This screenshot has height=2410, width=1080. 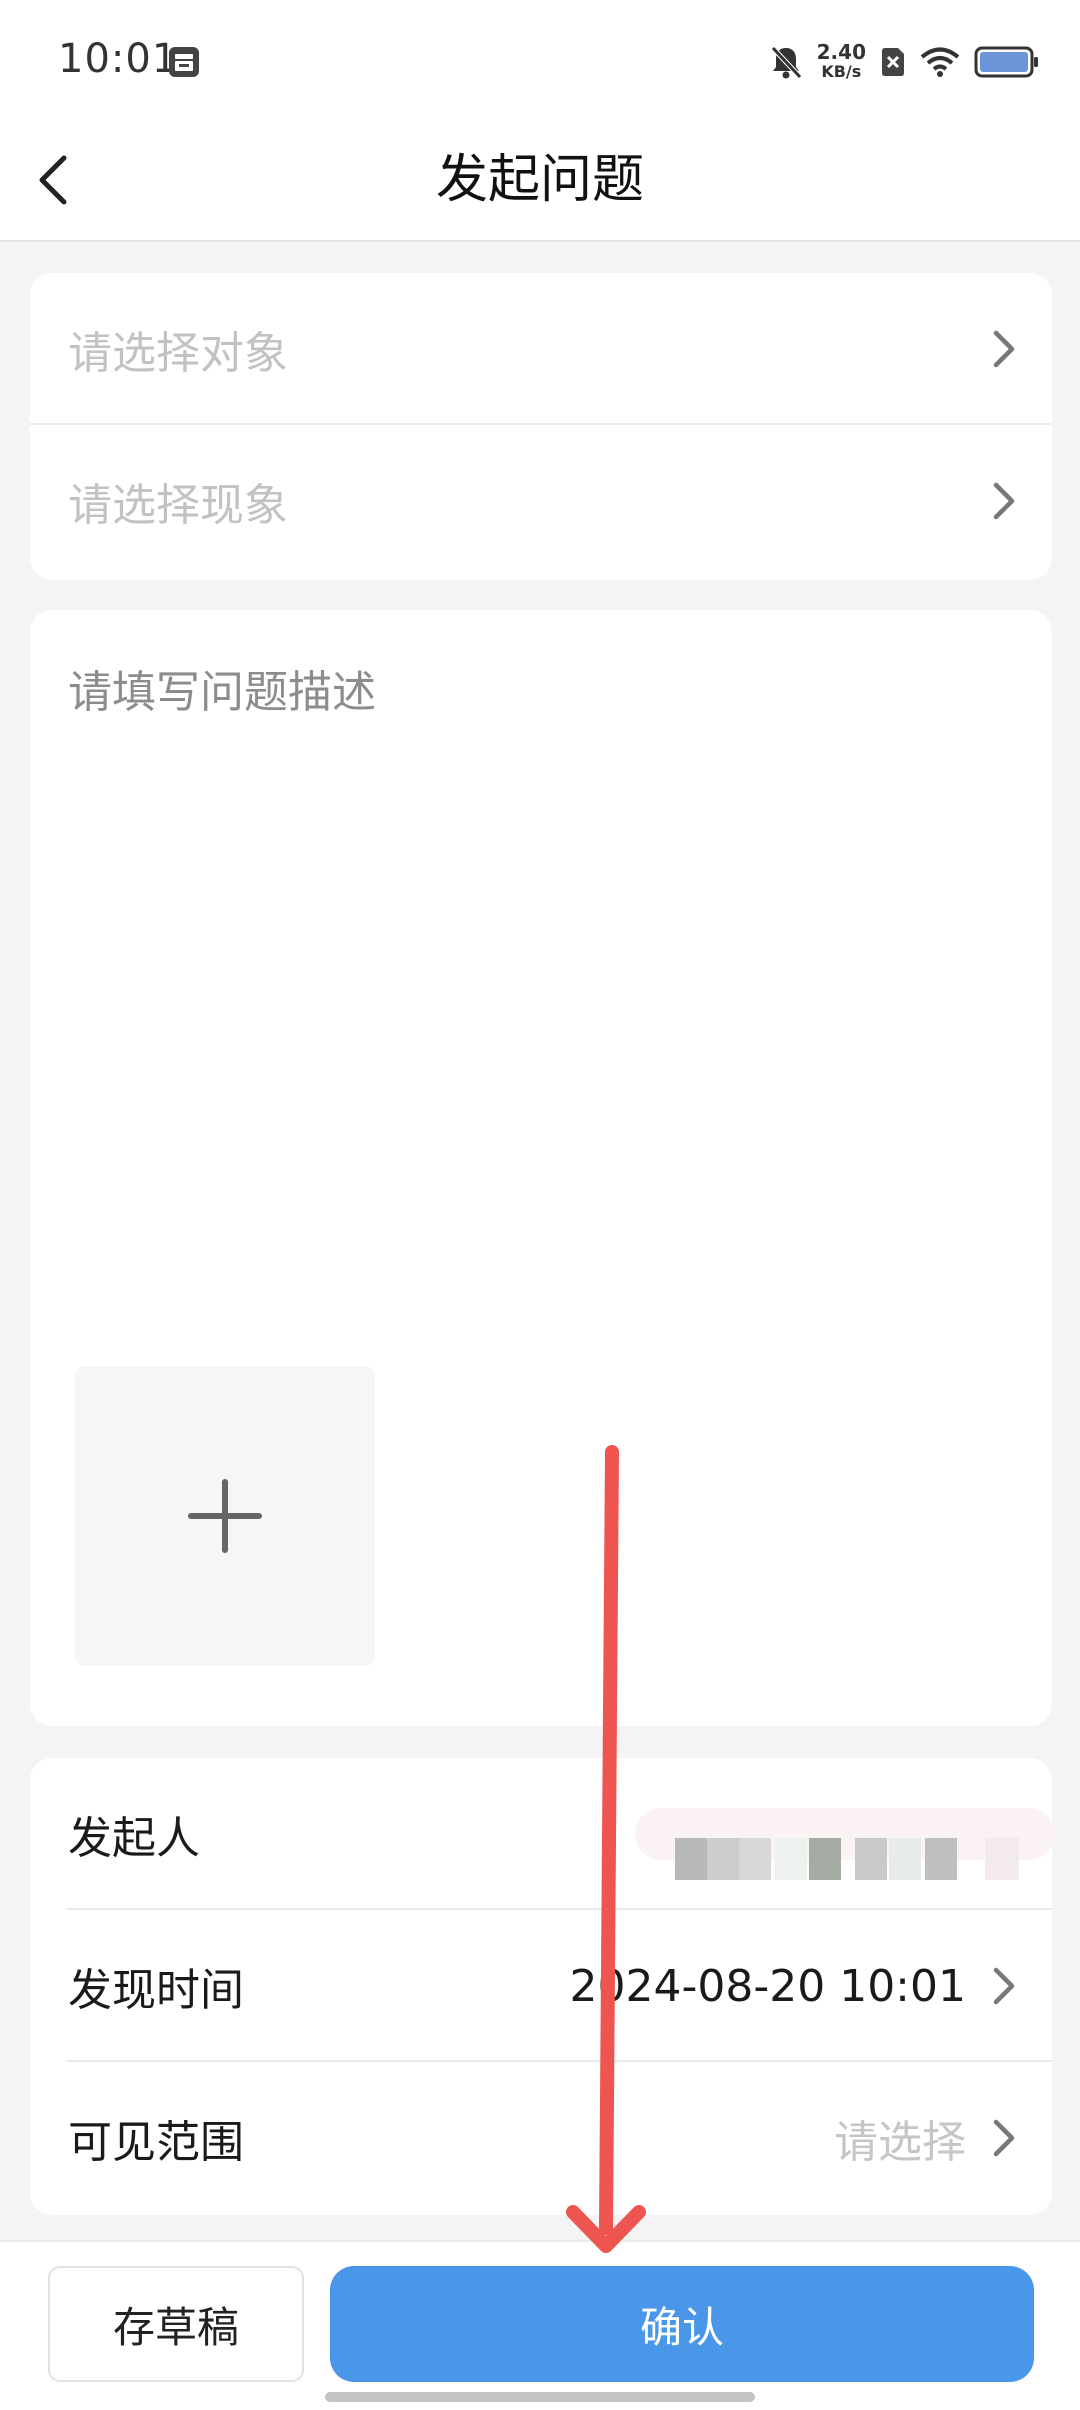 I want to click on notification-icon, so click(x=184, y=62).